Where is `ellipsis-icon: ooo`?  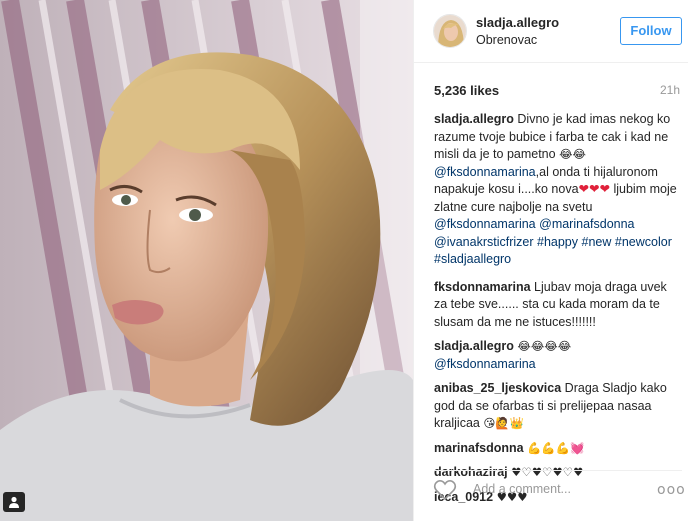
ellipsis-icon: ooo is located at coordinates (671, 490).